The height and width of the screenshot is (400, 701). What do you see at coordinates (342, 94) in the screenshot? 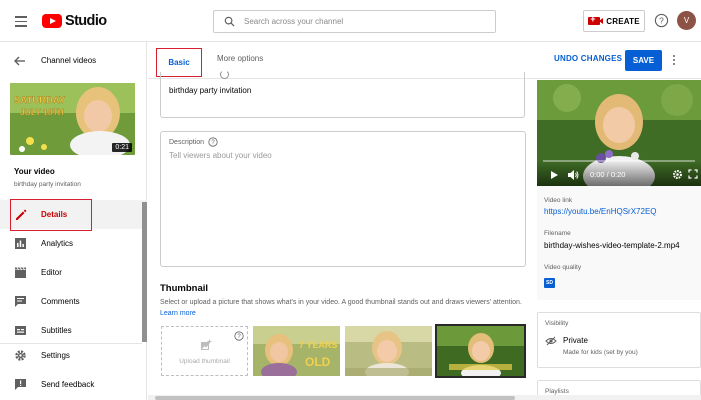
I see `title-field: birthday party invitation` at bounding box center [342, 94].